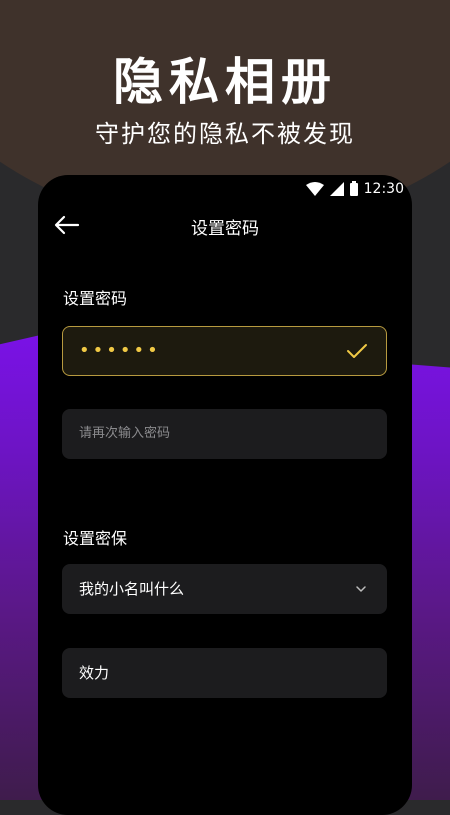 The height and width of the screenshot is (815, 450). What do you see at coordinates (314, 189) in the screenshot?
I see `wifi-icon` at bounding box center [314, 189].